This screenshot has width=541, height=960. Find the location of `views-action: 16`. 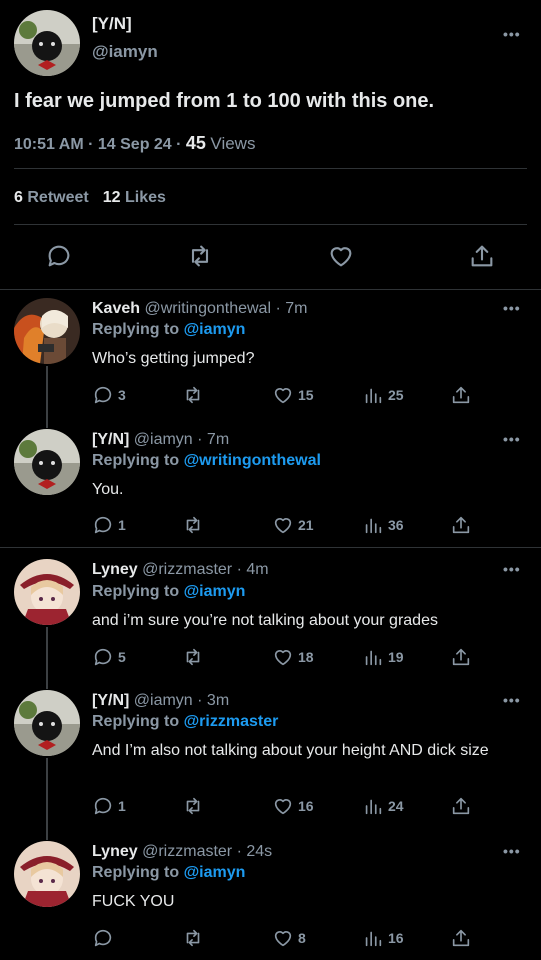

views-action: 16 is located at coordinates (383, 938).